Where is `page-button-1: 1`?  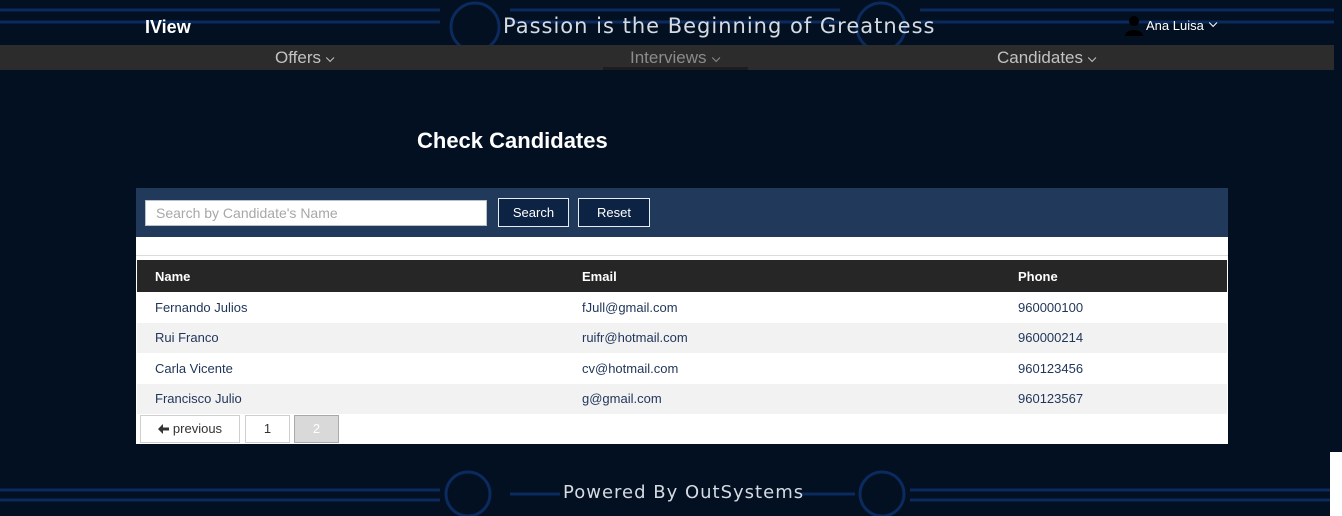 page-button-1: 1 is located at coordinates (267, 429).